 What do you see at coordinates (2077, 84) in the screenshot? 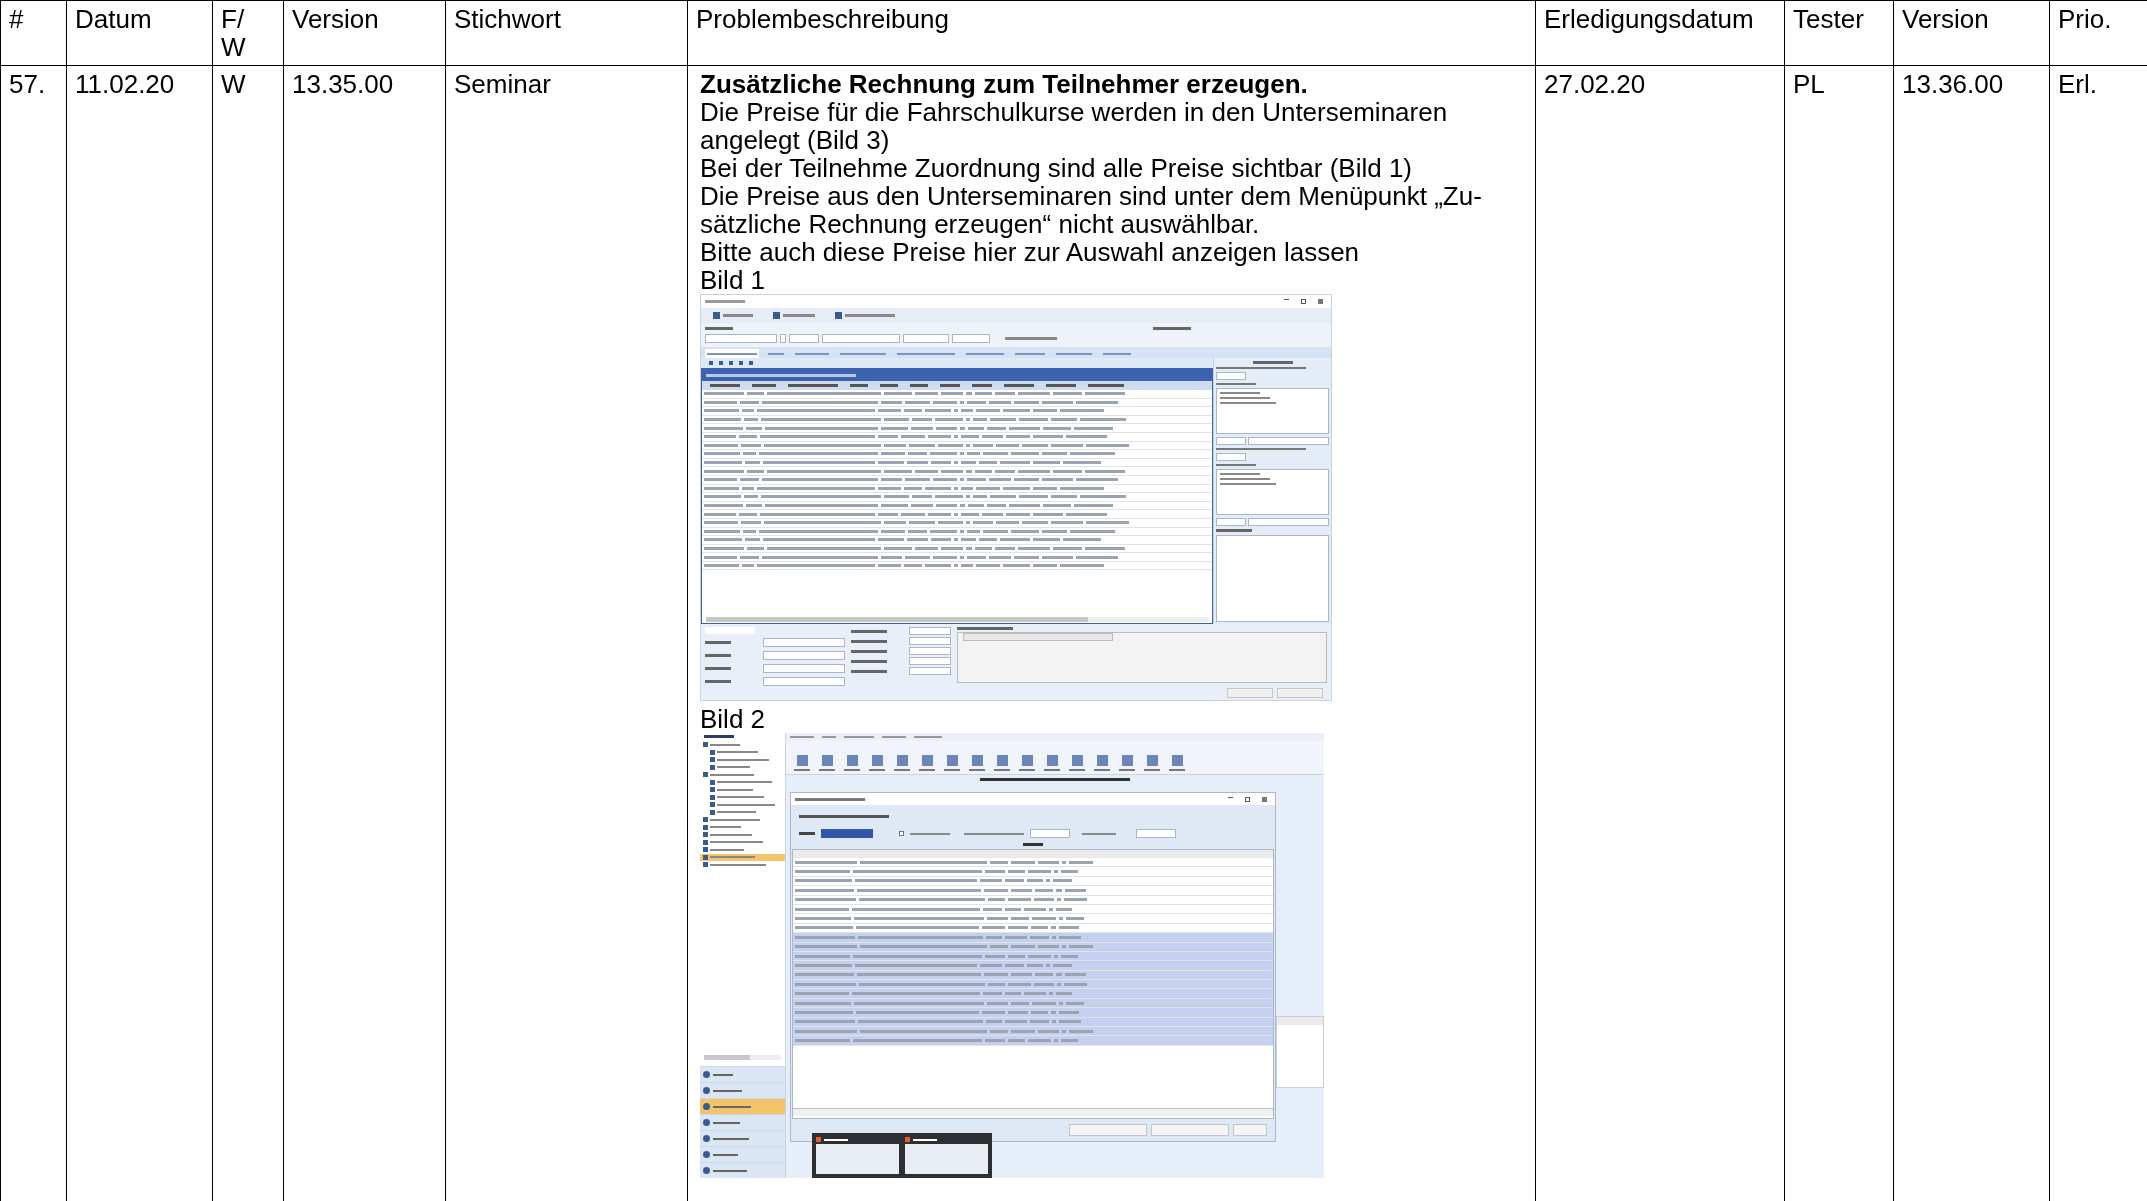
I see `table-cell: Erl.` at bounding box center [2077, 84].